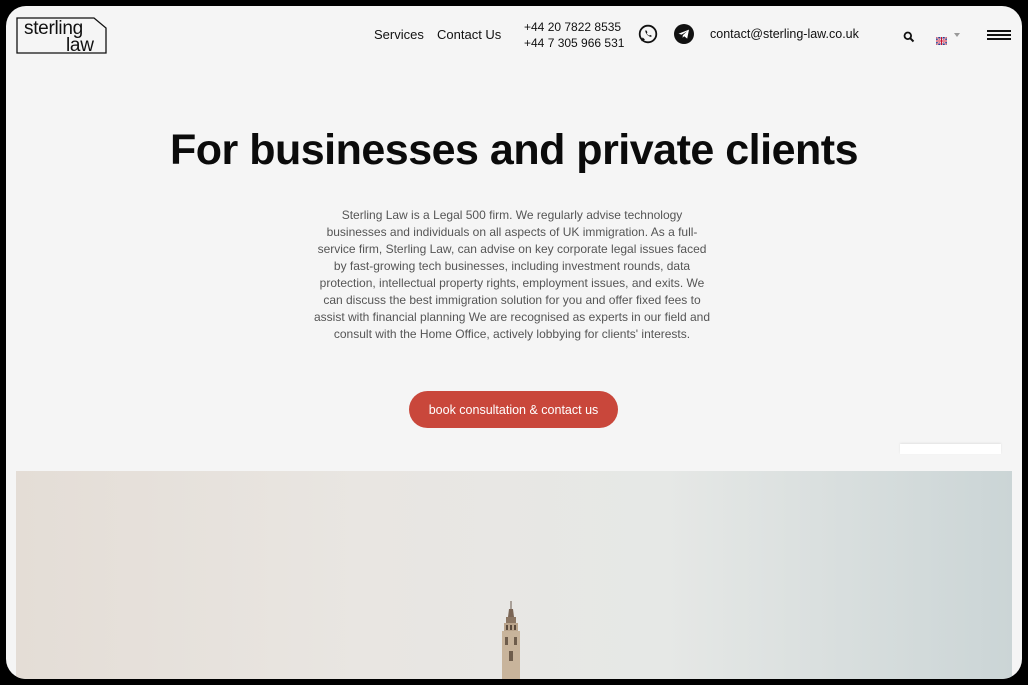 The width and height of the screenshot is (1028, 685). Describe the element at coordinates (999, 36) in the screenshot. I see `hamburger-menu-icon` at that location.